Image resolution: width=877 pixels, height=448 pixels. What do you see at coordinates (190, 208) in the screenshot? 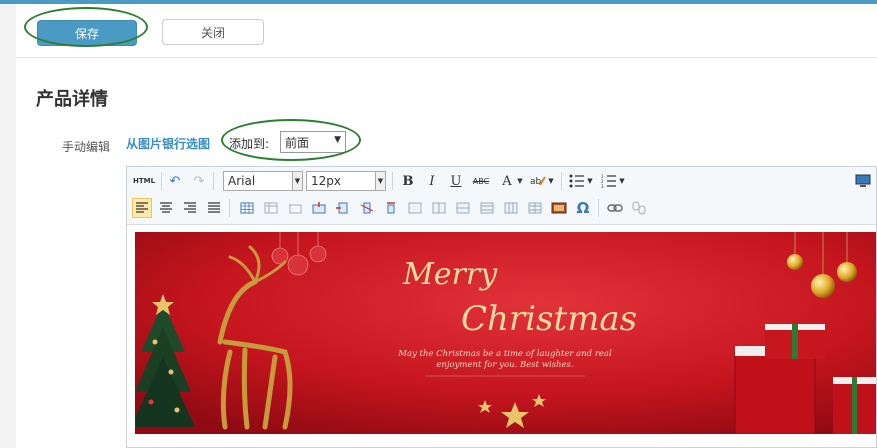
I see `align-right-icon` at bounding box center [190, 208].